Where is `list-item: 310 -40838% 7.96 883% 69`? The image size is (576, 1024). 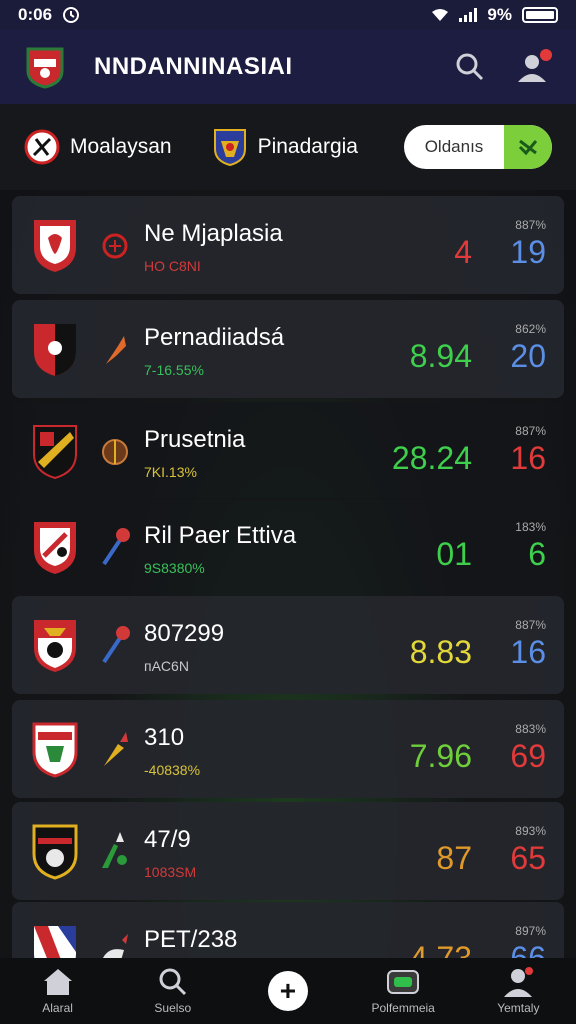 list-item: 310 -40838% 7.96 883% 69 is located at coordinates (288, 749).